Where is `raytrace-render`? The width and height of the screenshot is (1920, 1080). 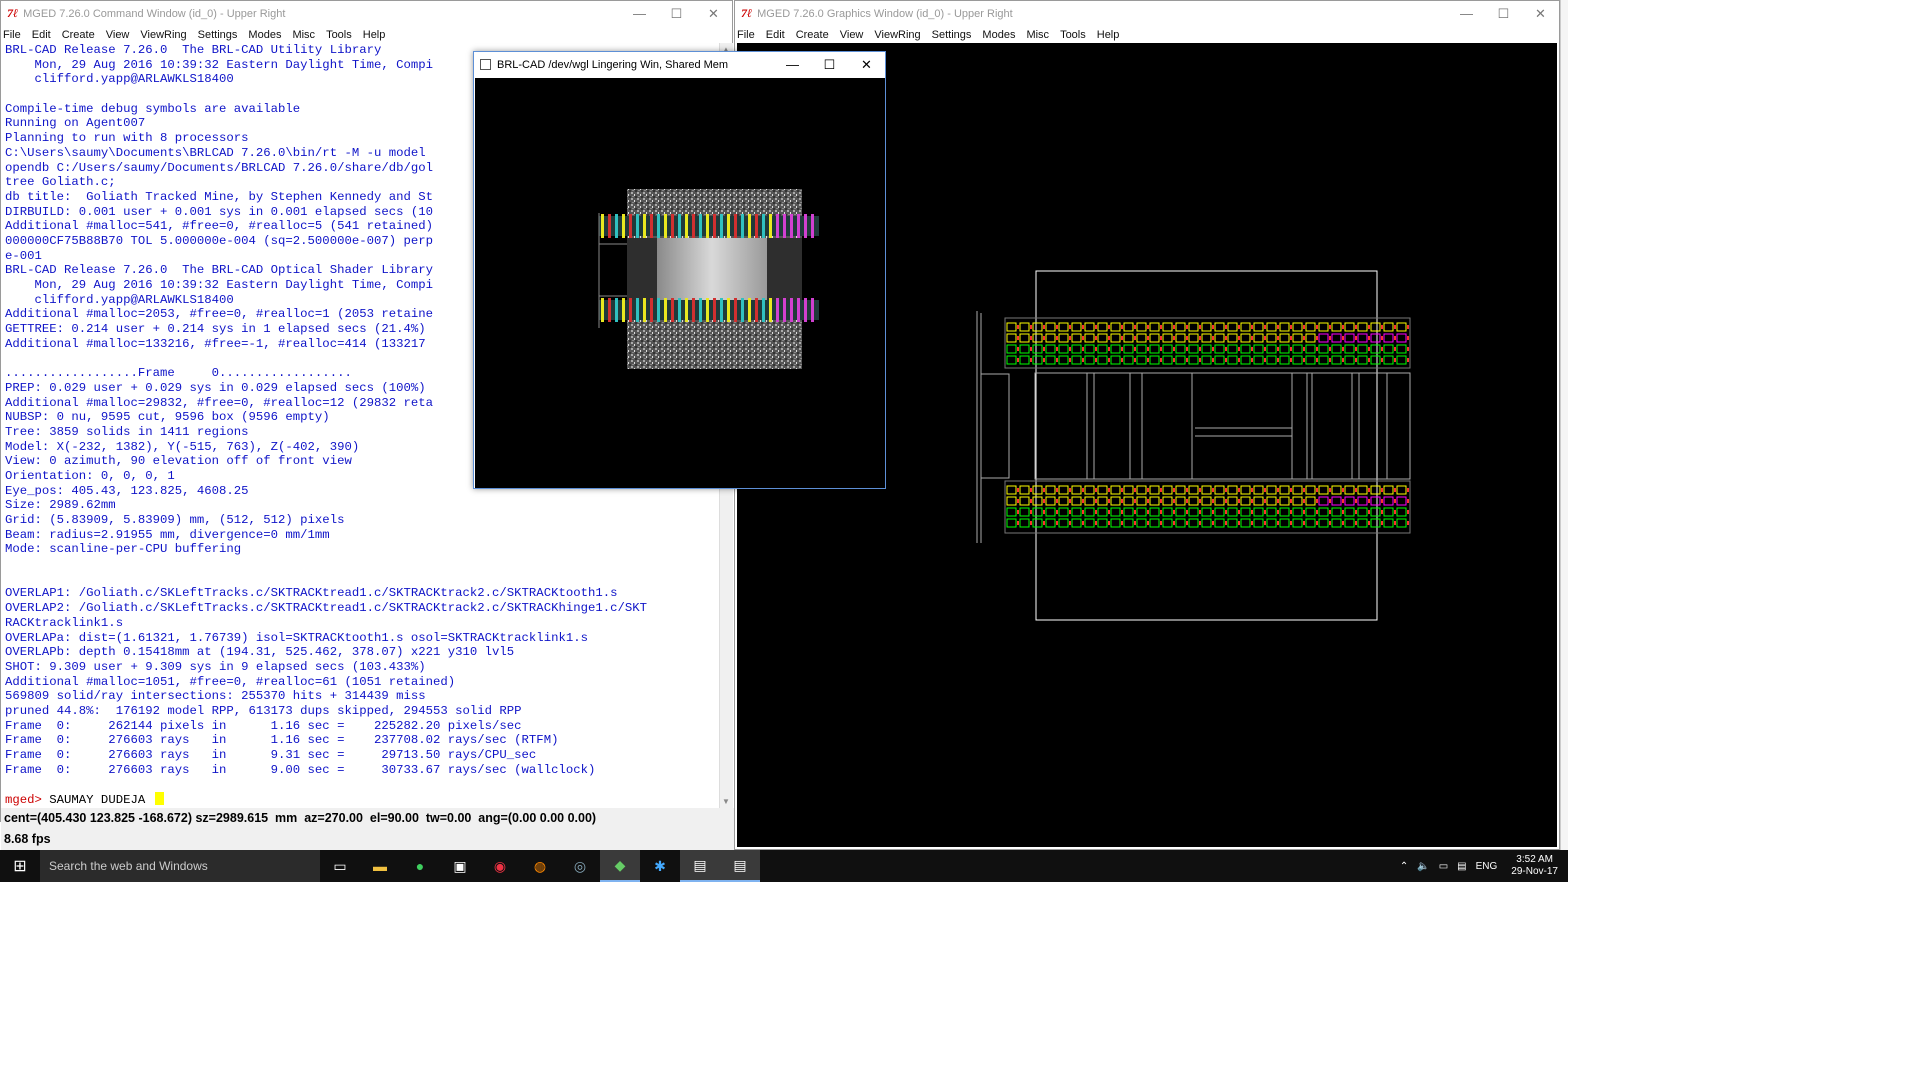
raytrace-render is located at coordinates (708, 279).